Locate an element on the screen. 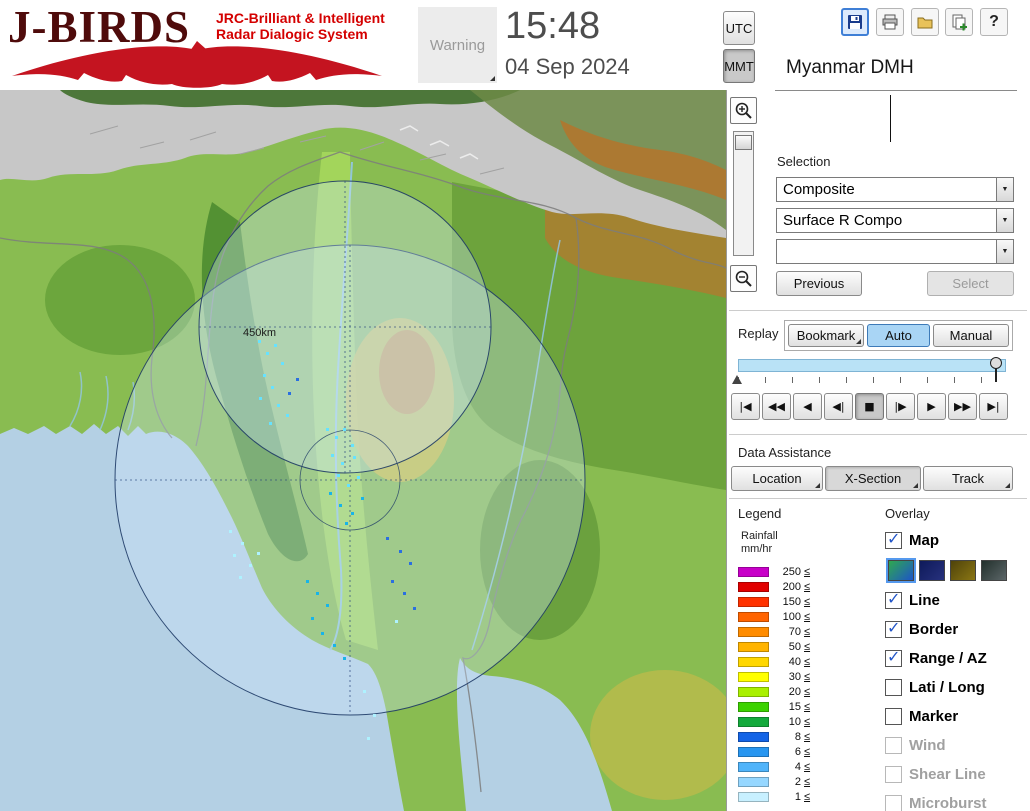 The height and width of the screenshot is (811, 1030). playback-fast-forward-button: ▶▶ is located at coordinates (962, 406).